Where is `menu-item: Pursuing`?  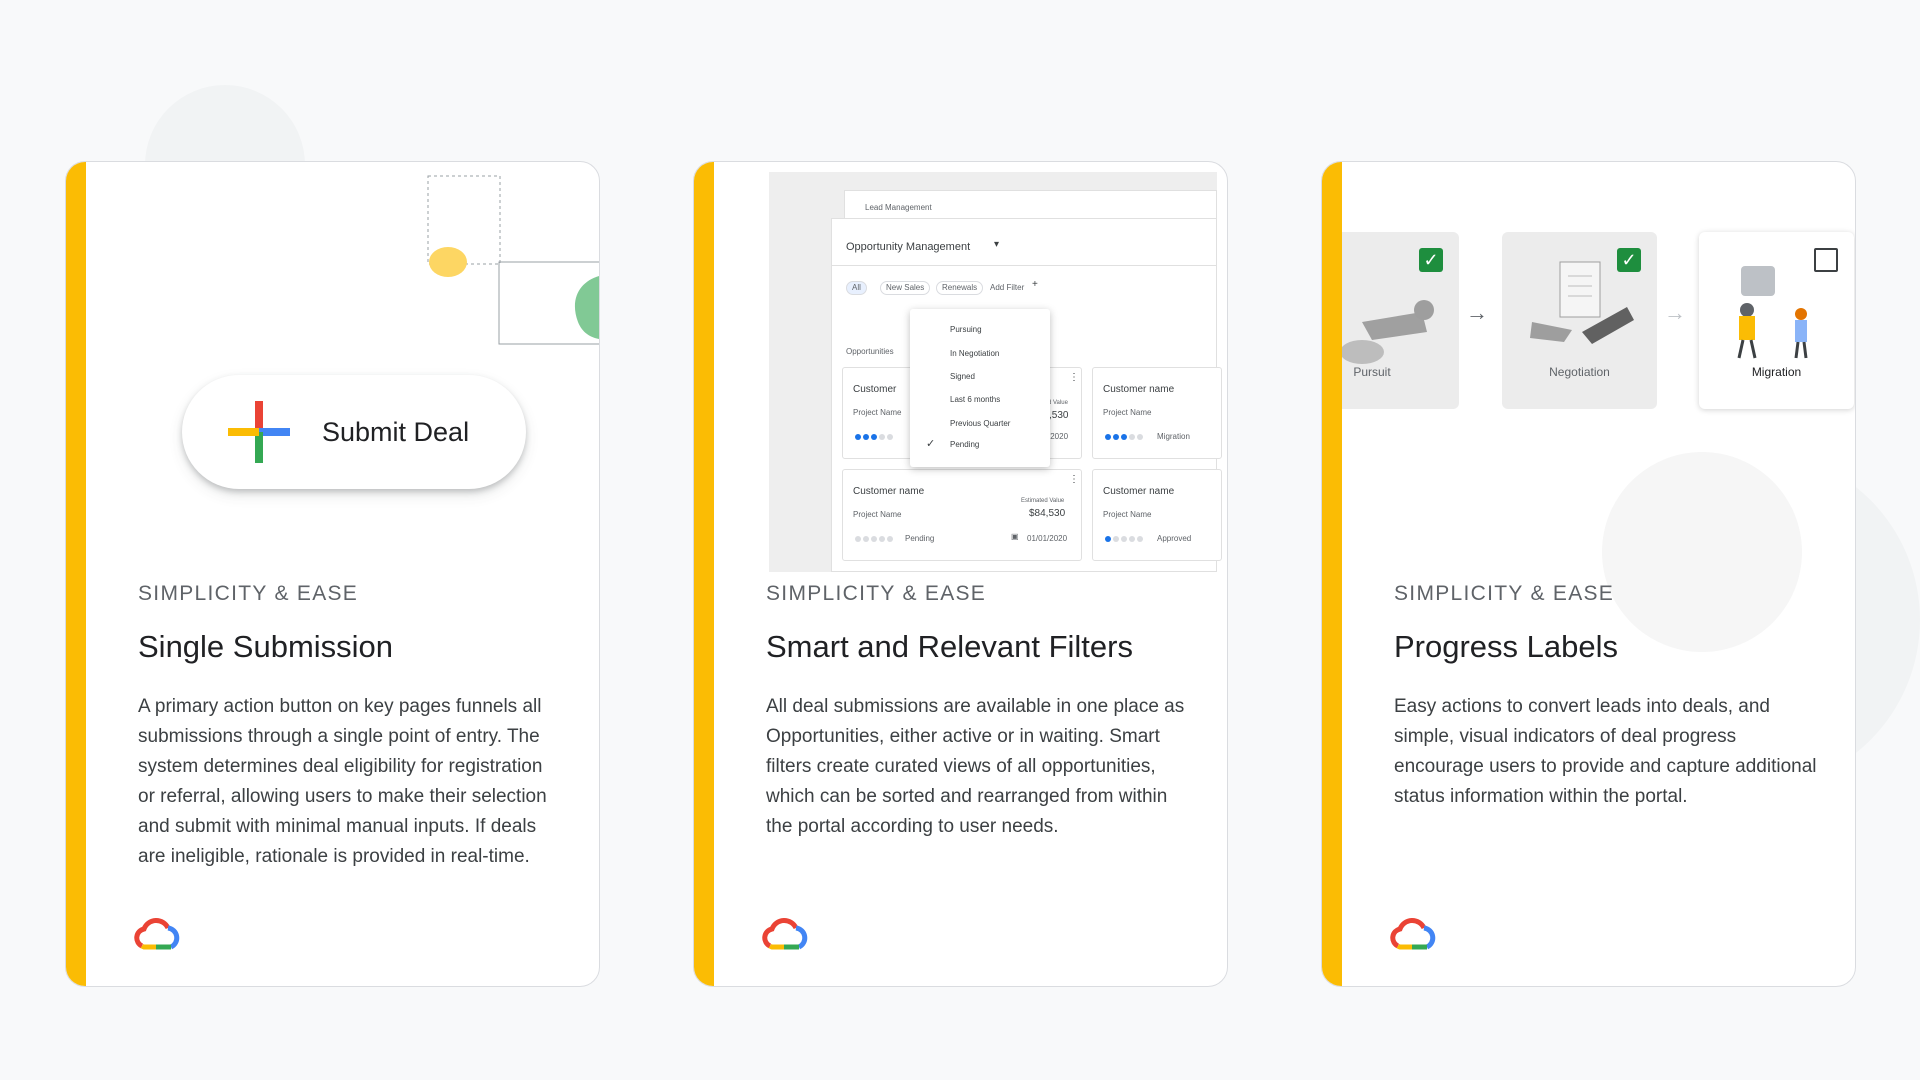
menu-item: Pursuing is located at coordinates (966, 329).